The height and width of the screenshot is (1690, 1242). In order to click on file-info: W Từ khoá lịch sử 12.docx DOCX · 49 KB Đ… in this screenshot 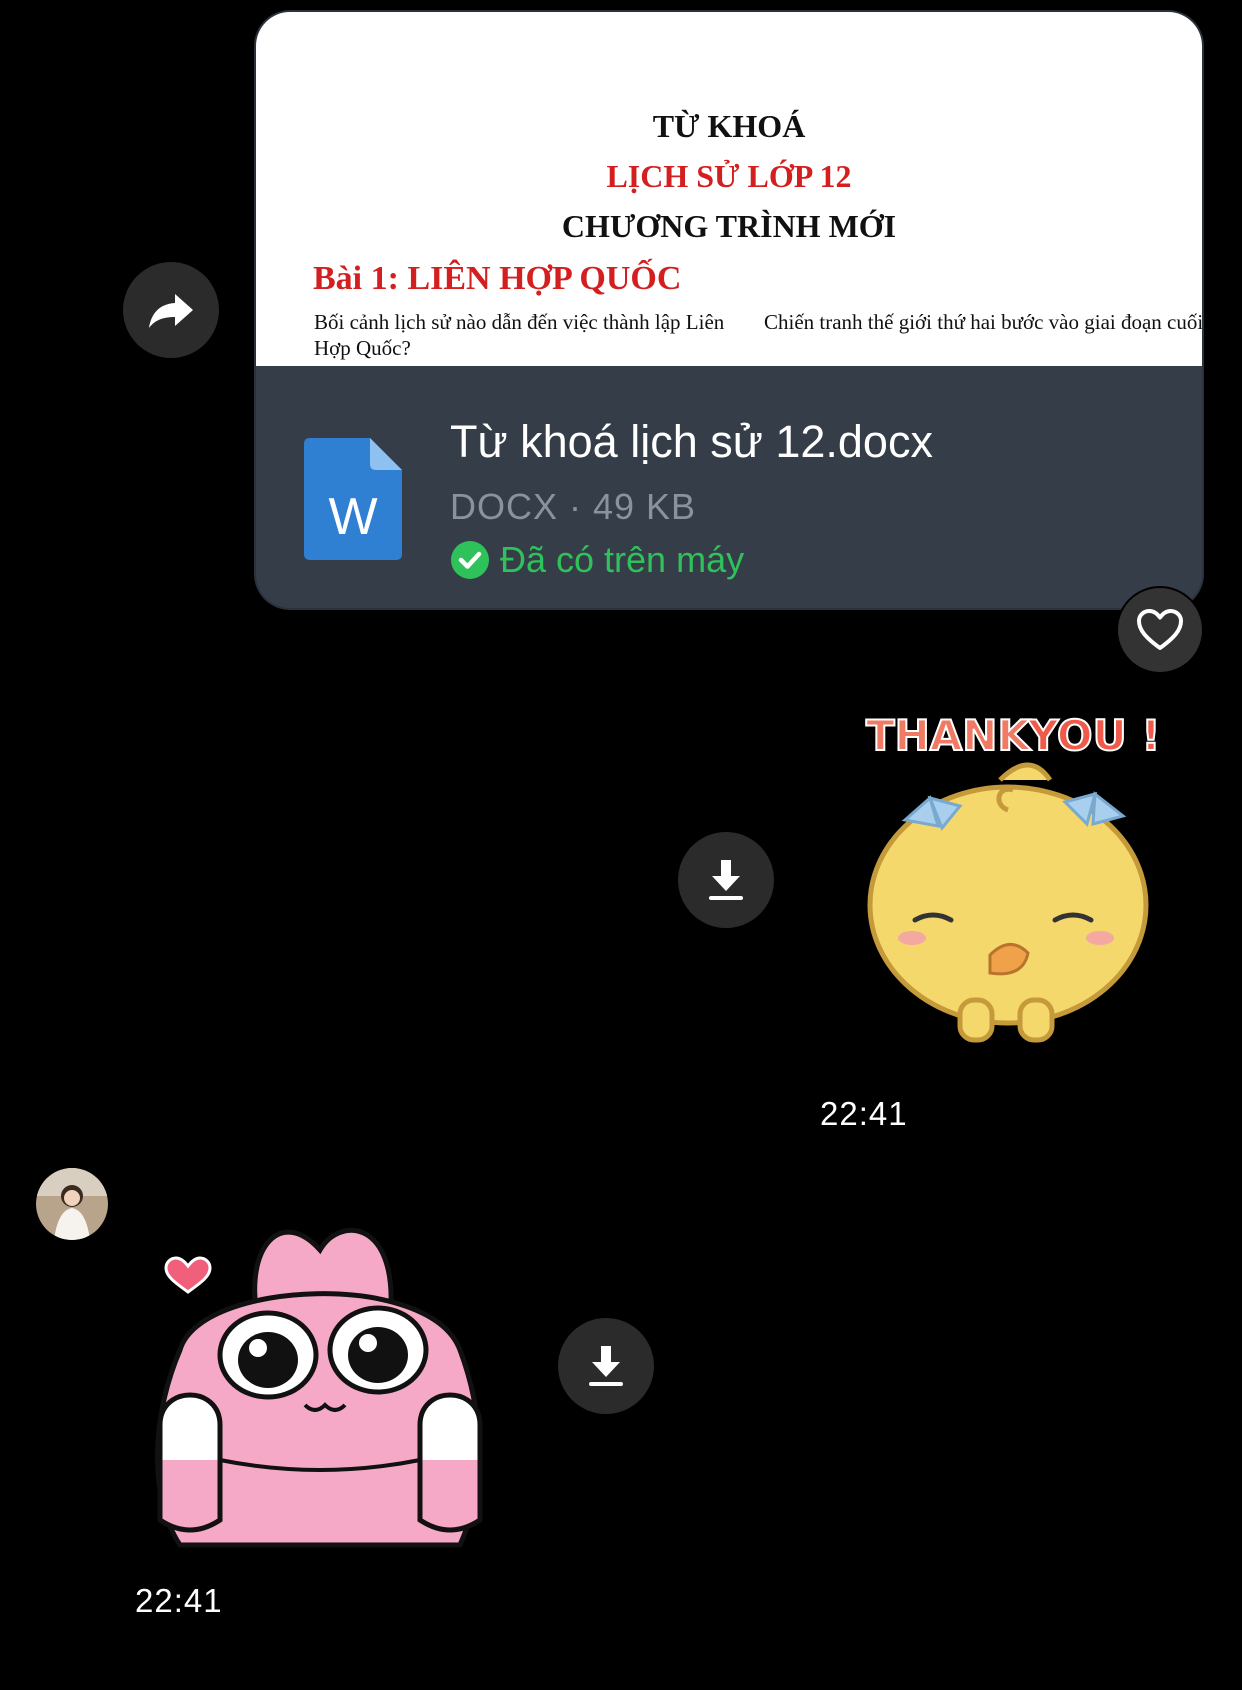, I will do `click(729, 487)`.